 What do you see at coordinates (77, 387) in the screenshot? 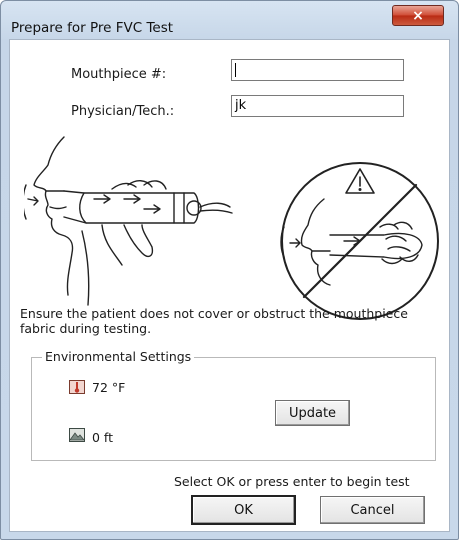
I see `thermometer-icon` at bounding box center [77, 387].